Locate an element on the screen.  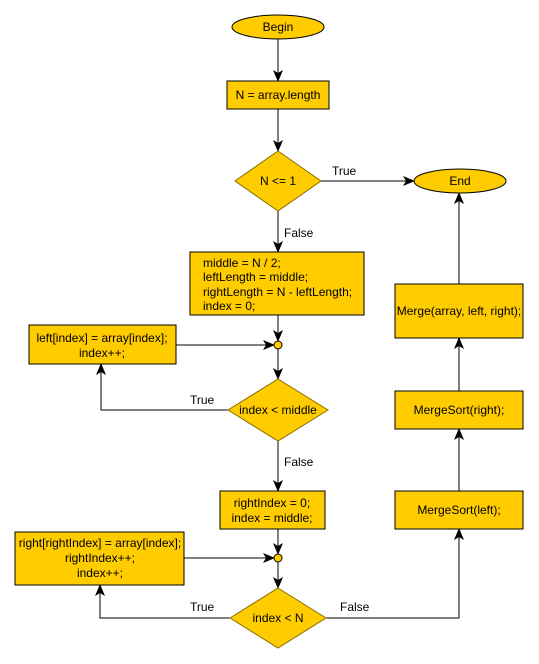
right-copy-line: rightIndex++; is located at coordinates (100, 558).